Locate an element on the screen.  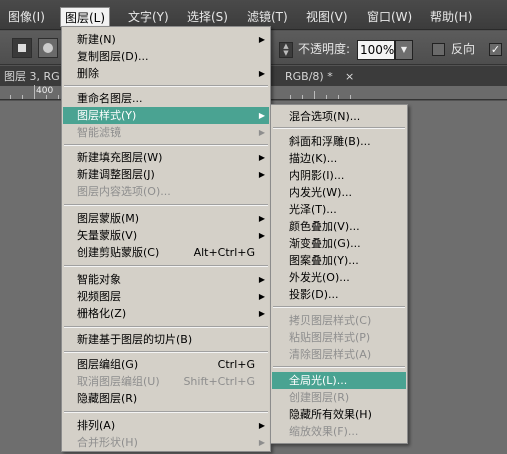
menu-item-layer-mask: 图层蒙版(M) ▶ is located at coordinates (166, 218).